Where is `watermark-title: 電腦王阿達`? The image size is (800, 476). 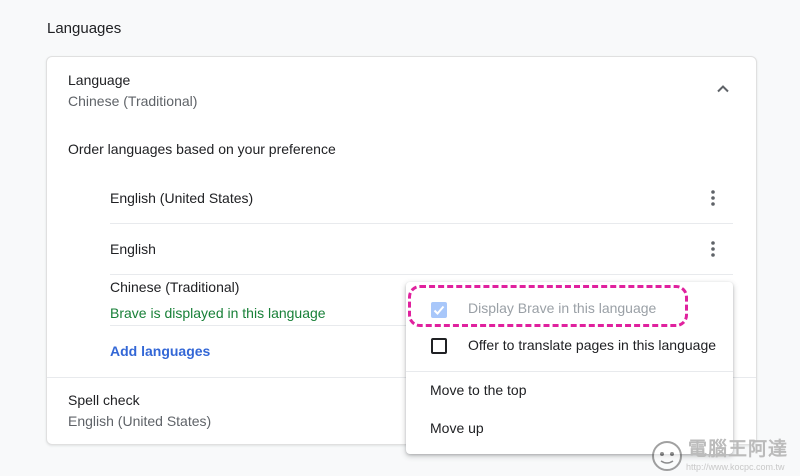 watermark-title: 電腦王阿達 is located at coordinates (738, 449).